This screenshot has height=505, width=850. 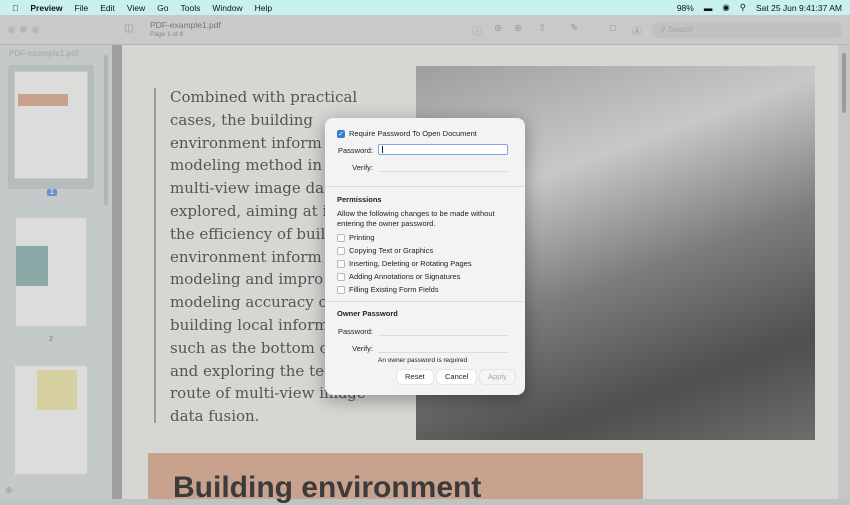 I want to click on thumbnail-sidebar: PDF-example1.pdf 1 2 ⊕, so click(x=56, y=272).